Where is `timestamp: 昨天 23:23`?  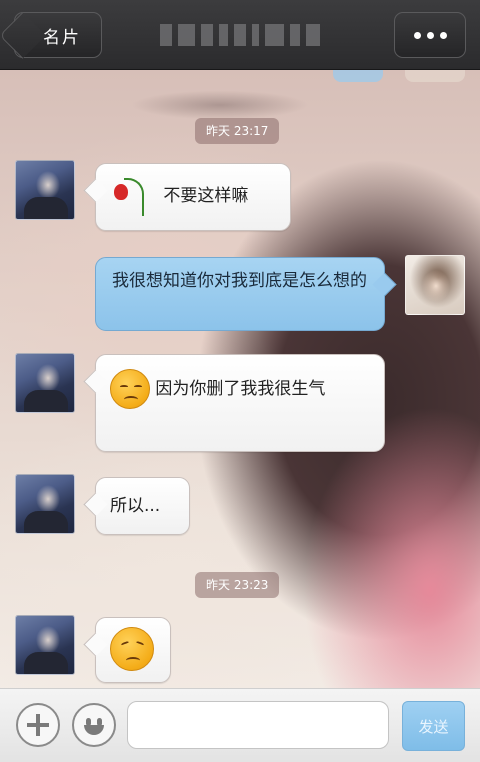
timestamp: 昨天 23:23 is located at coordinates (237, 585).